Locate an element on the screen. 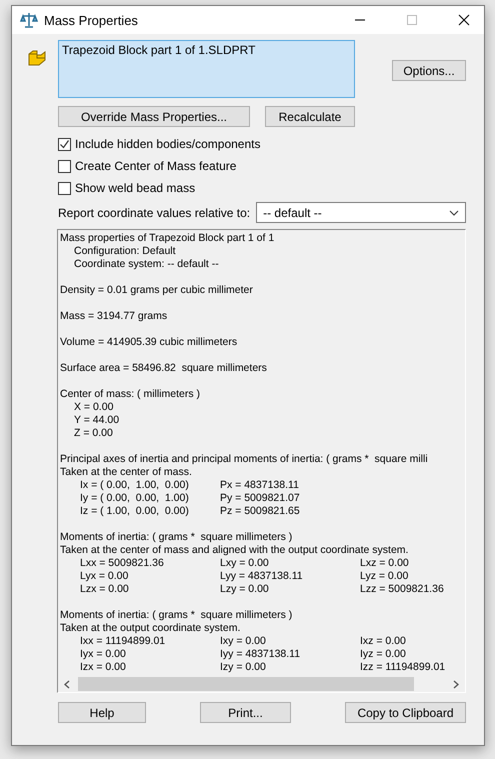 This screenshot has width=495, height=759. report-line: Taken at the output coordinate system. is located at coordinates (150, 628).